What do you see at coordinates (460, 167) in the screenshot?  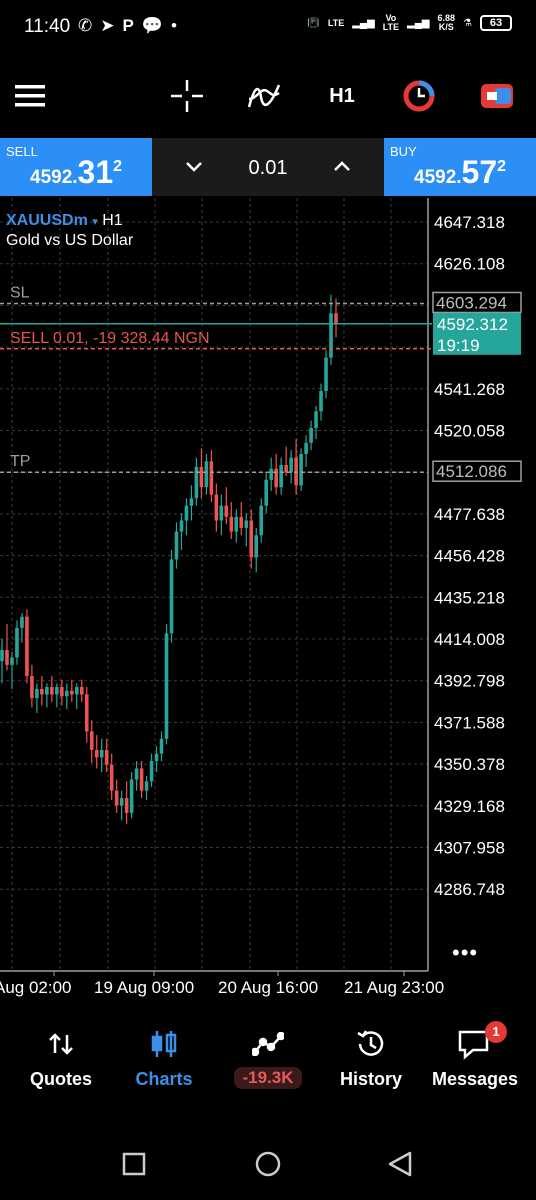 I see `buy-button: BUY 4592.572` at bounding box center [460, 167].